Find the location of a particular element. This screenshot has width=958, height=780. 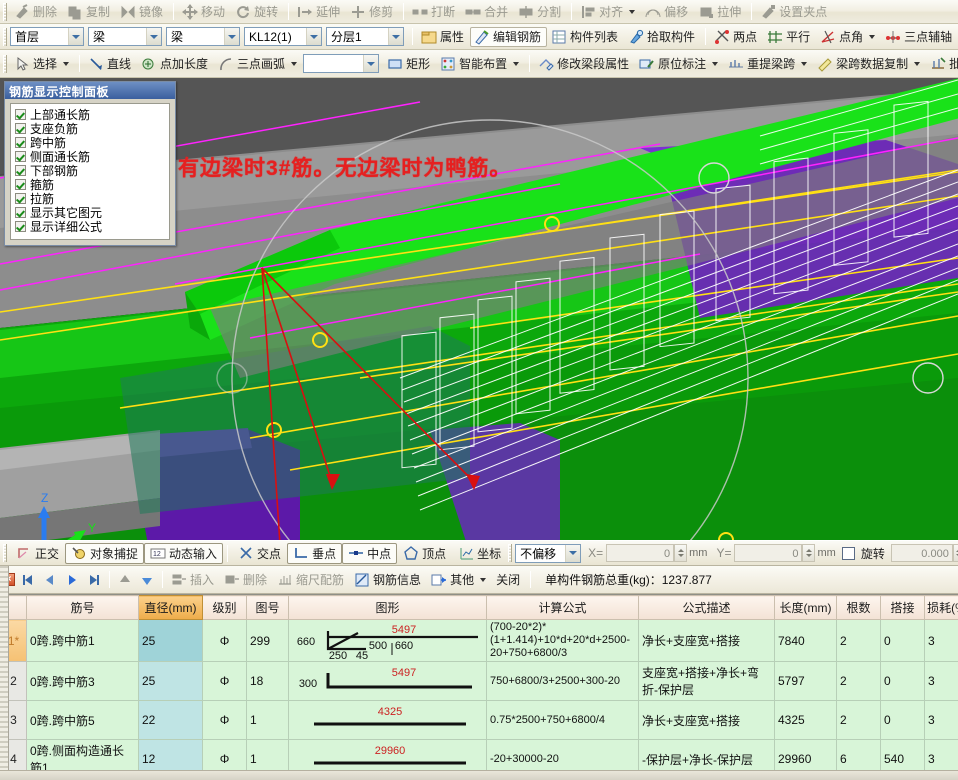

draw-smart-layout: 智能布置 is located at coordinates (480, 64).